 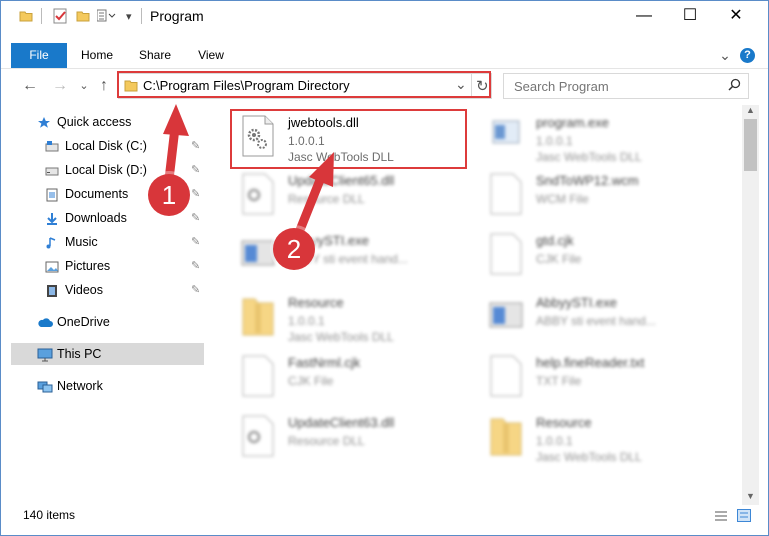 I want to click on file-name: AbbyySTI.exe, so click(x=576, y=302).